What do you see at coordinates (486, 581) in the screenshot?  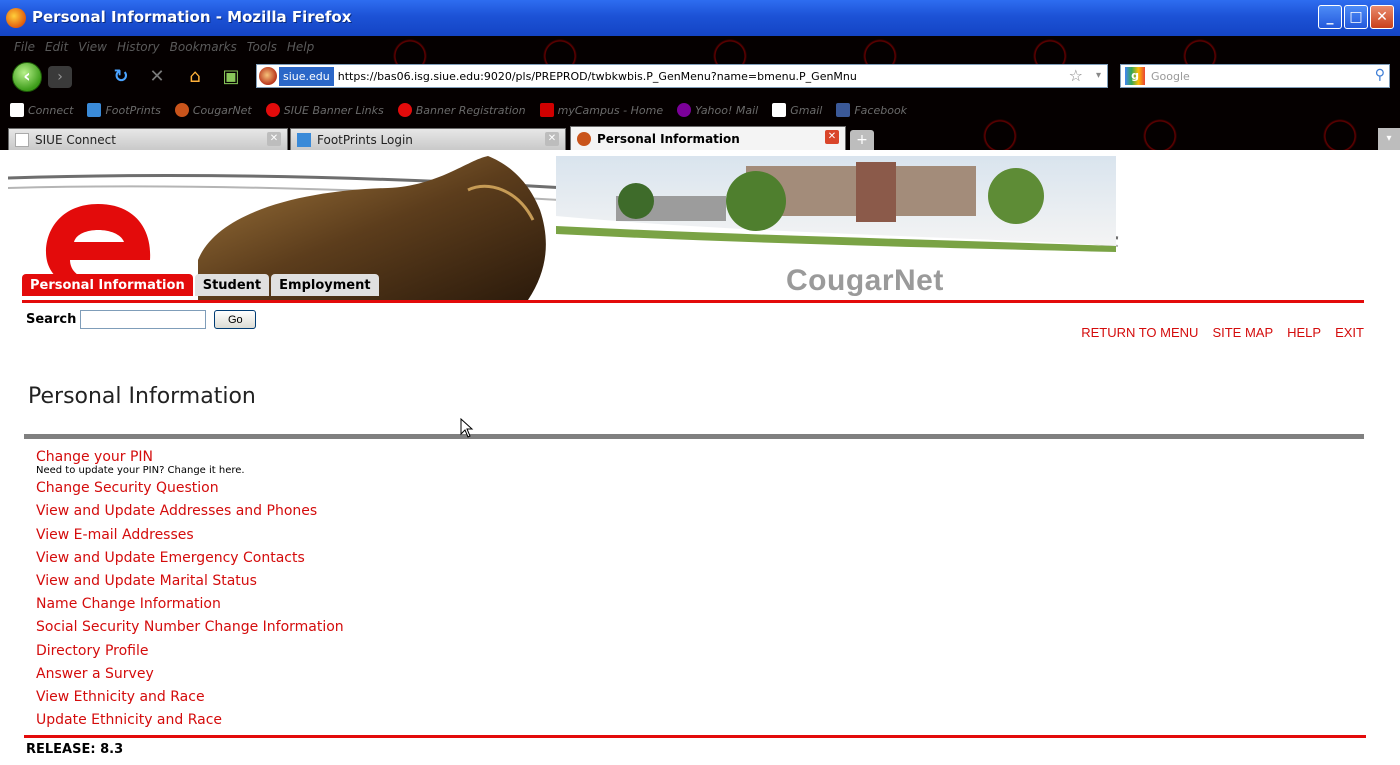 I see `marital-status-link: View and Update Marital Status` at bounding box center [486, 581].